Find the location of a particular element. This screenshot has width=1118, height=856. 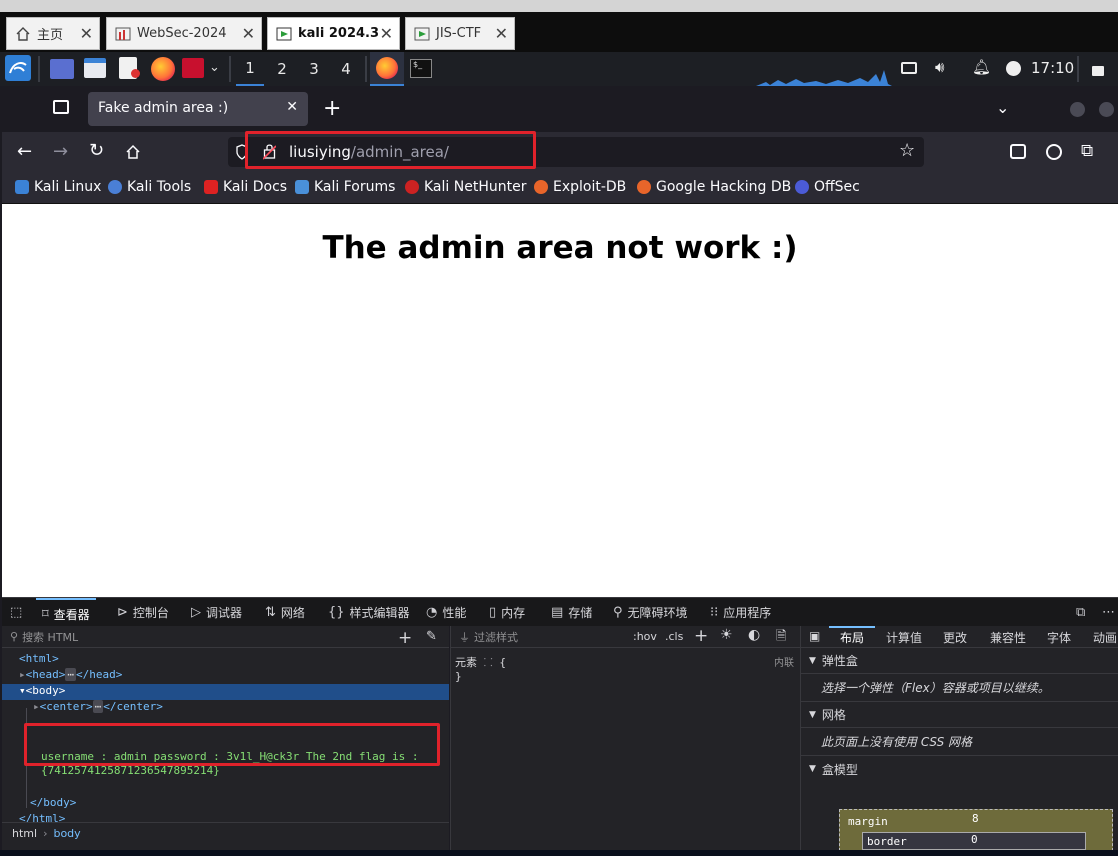

section-box-model: ▼ 盒模型 is located at coordinates (959, 769).